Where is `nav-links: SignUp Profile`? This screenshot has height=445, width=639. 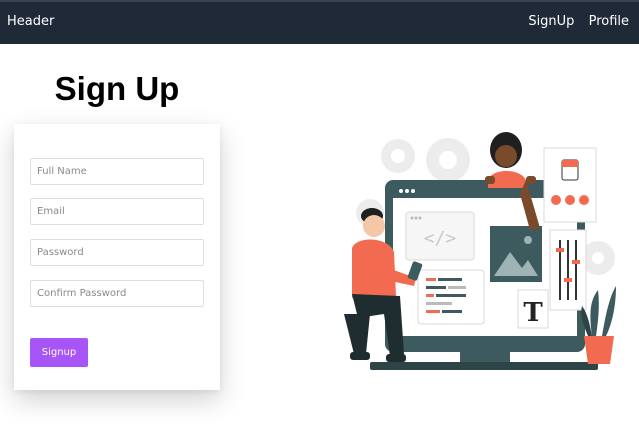
nav-links: SignUp Profile is located at coordinates (573, 21).